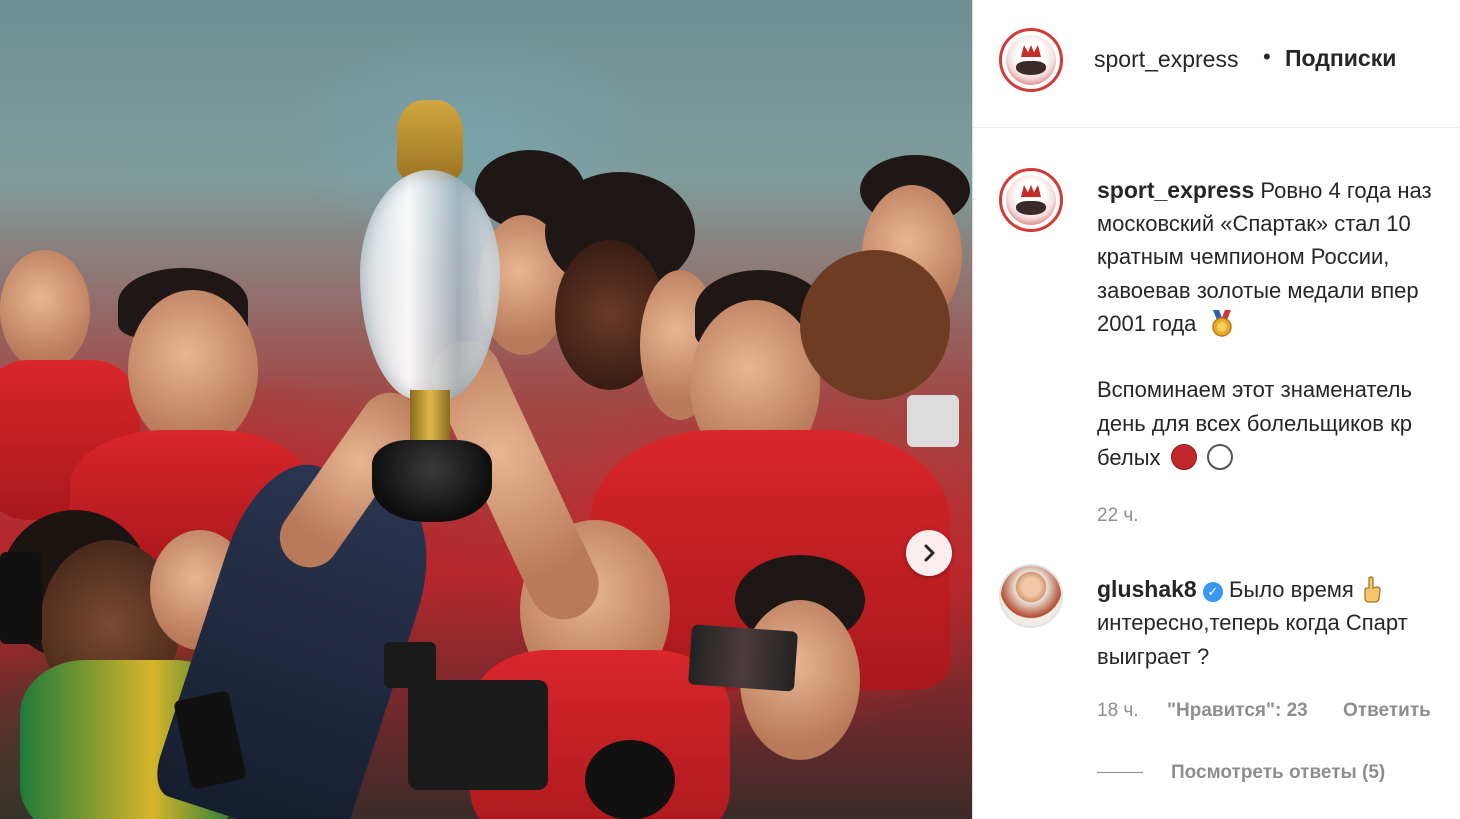  Describe the element at coordinates (478, 735) in the screenshot. I see `camera` at that location.